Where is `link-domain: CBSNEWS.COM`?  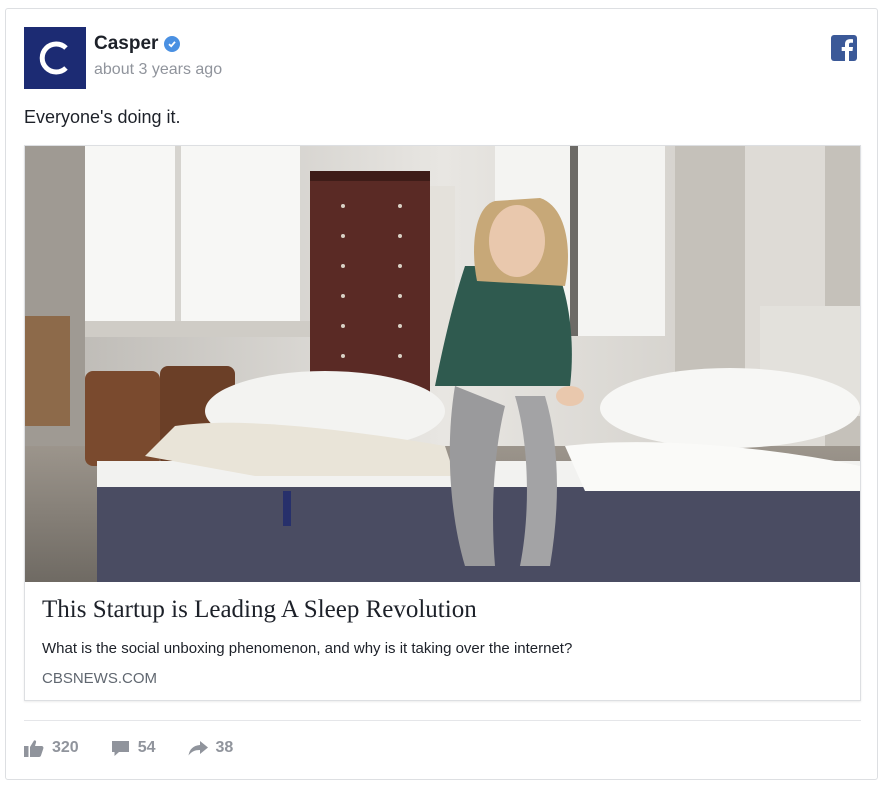
link-domain: CBSNEWS.COM is located at coordinates (100, 678).